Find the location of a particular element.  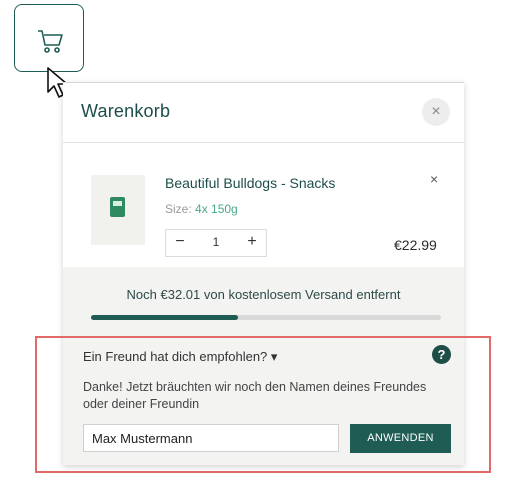

item-price: €22.99 is located at coordinates (415, 245).